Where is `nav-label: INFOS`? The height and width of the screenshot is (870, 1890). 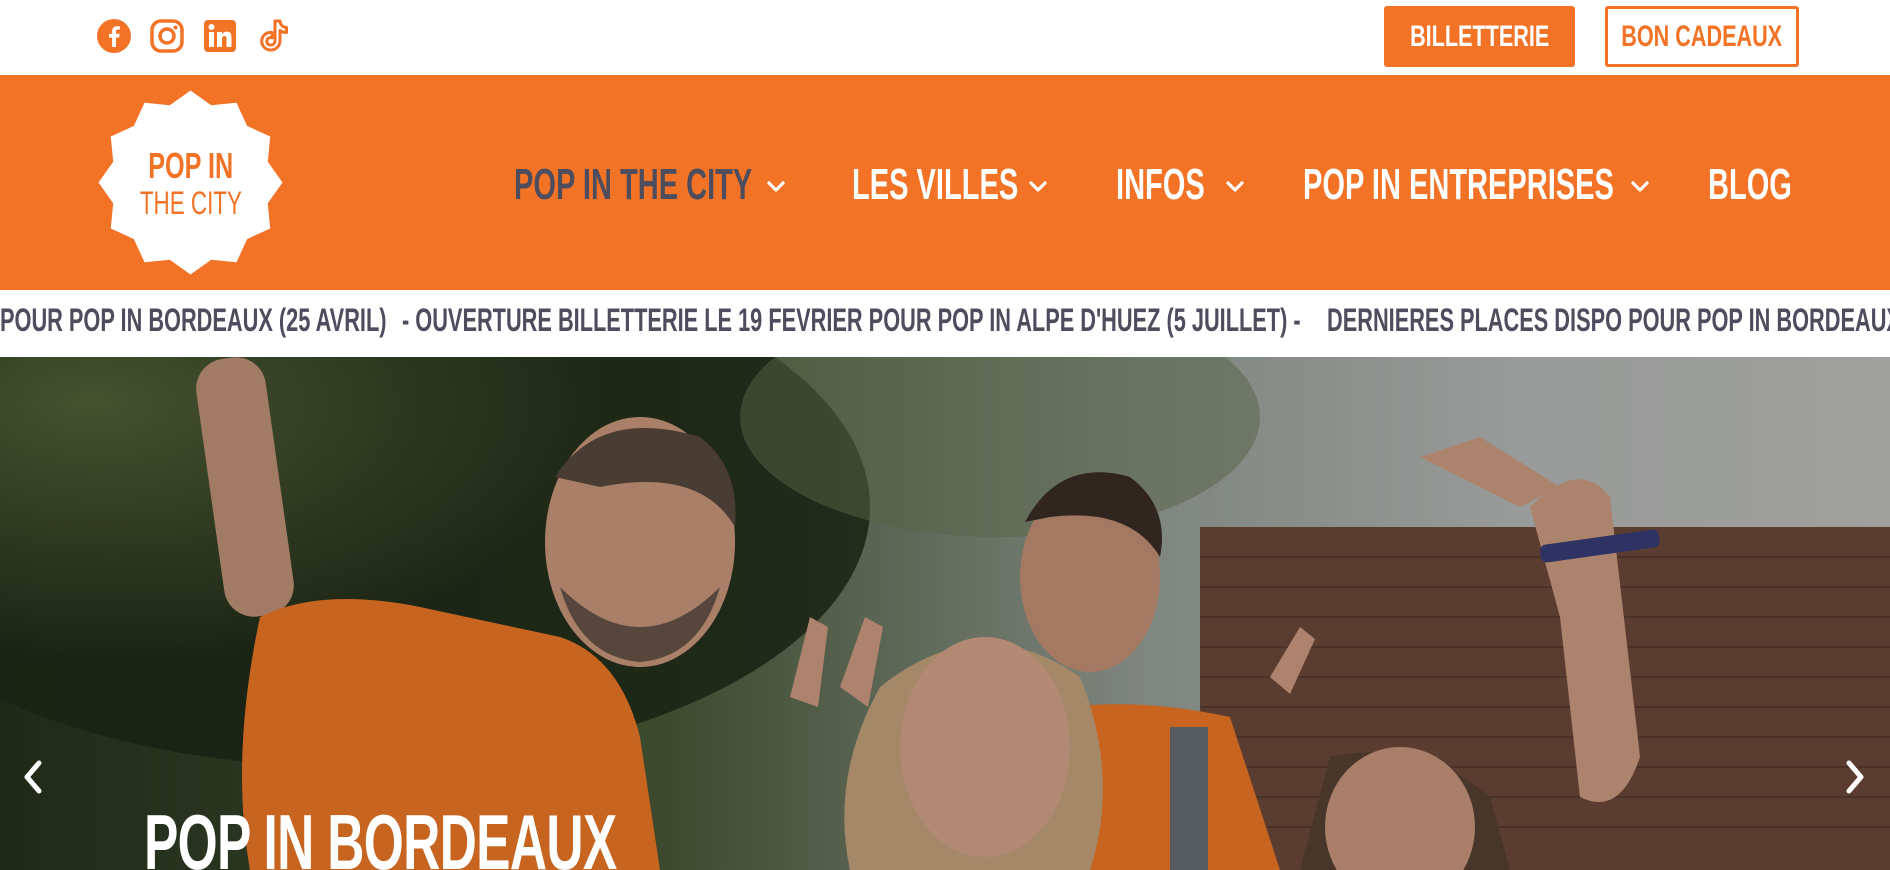 nav-label: INFOS is located at coordinates (1160, 184).